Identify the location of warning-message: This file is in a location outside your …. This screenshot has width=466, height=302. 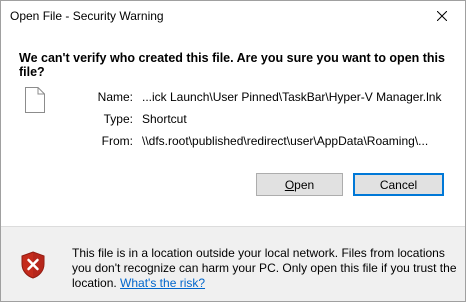
(264, 268).